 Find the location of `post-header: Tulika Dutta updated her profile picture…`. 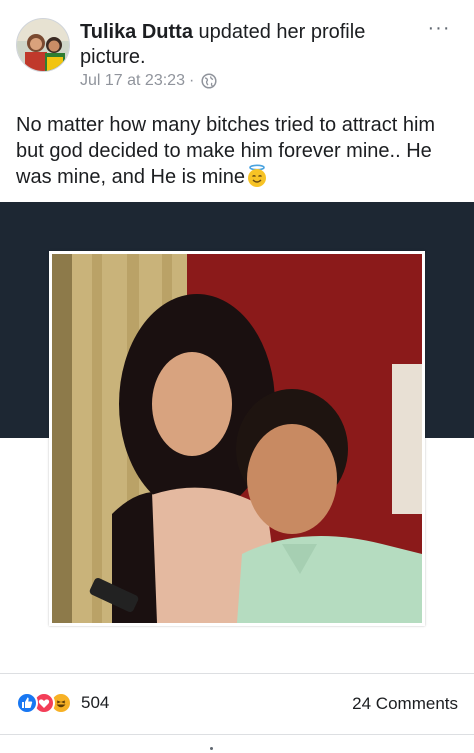

post-header: Tulika Dutta updated her profile picture… is located at coordinates (245, 45).